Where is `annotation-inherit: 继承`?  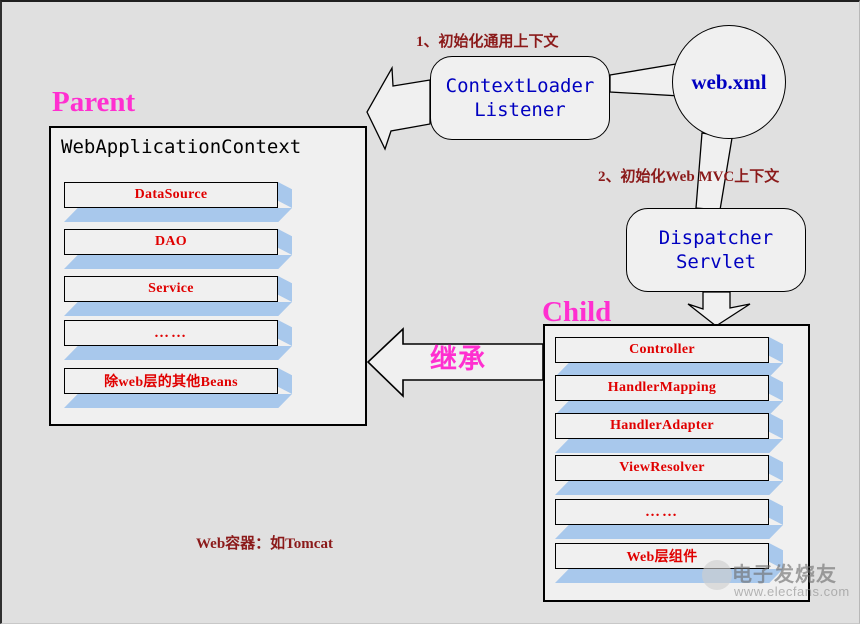
annotation-inherit: 继承 is located at coordinates (458, 359).